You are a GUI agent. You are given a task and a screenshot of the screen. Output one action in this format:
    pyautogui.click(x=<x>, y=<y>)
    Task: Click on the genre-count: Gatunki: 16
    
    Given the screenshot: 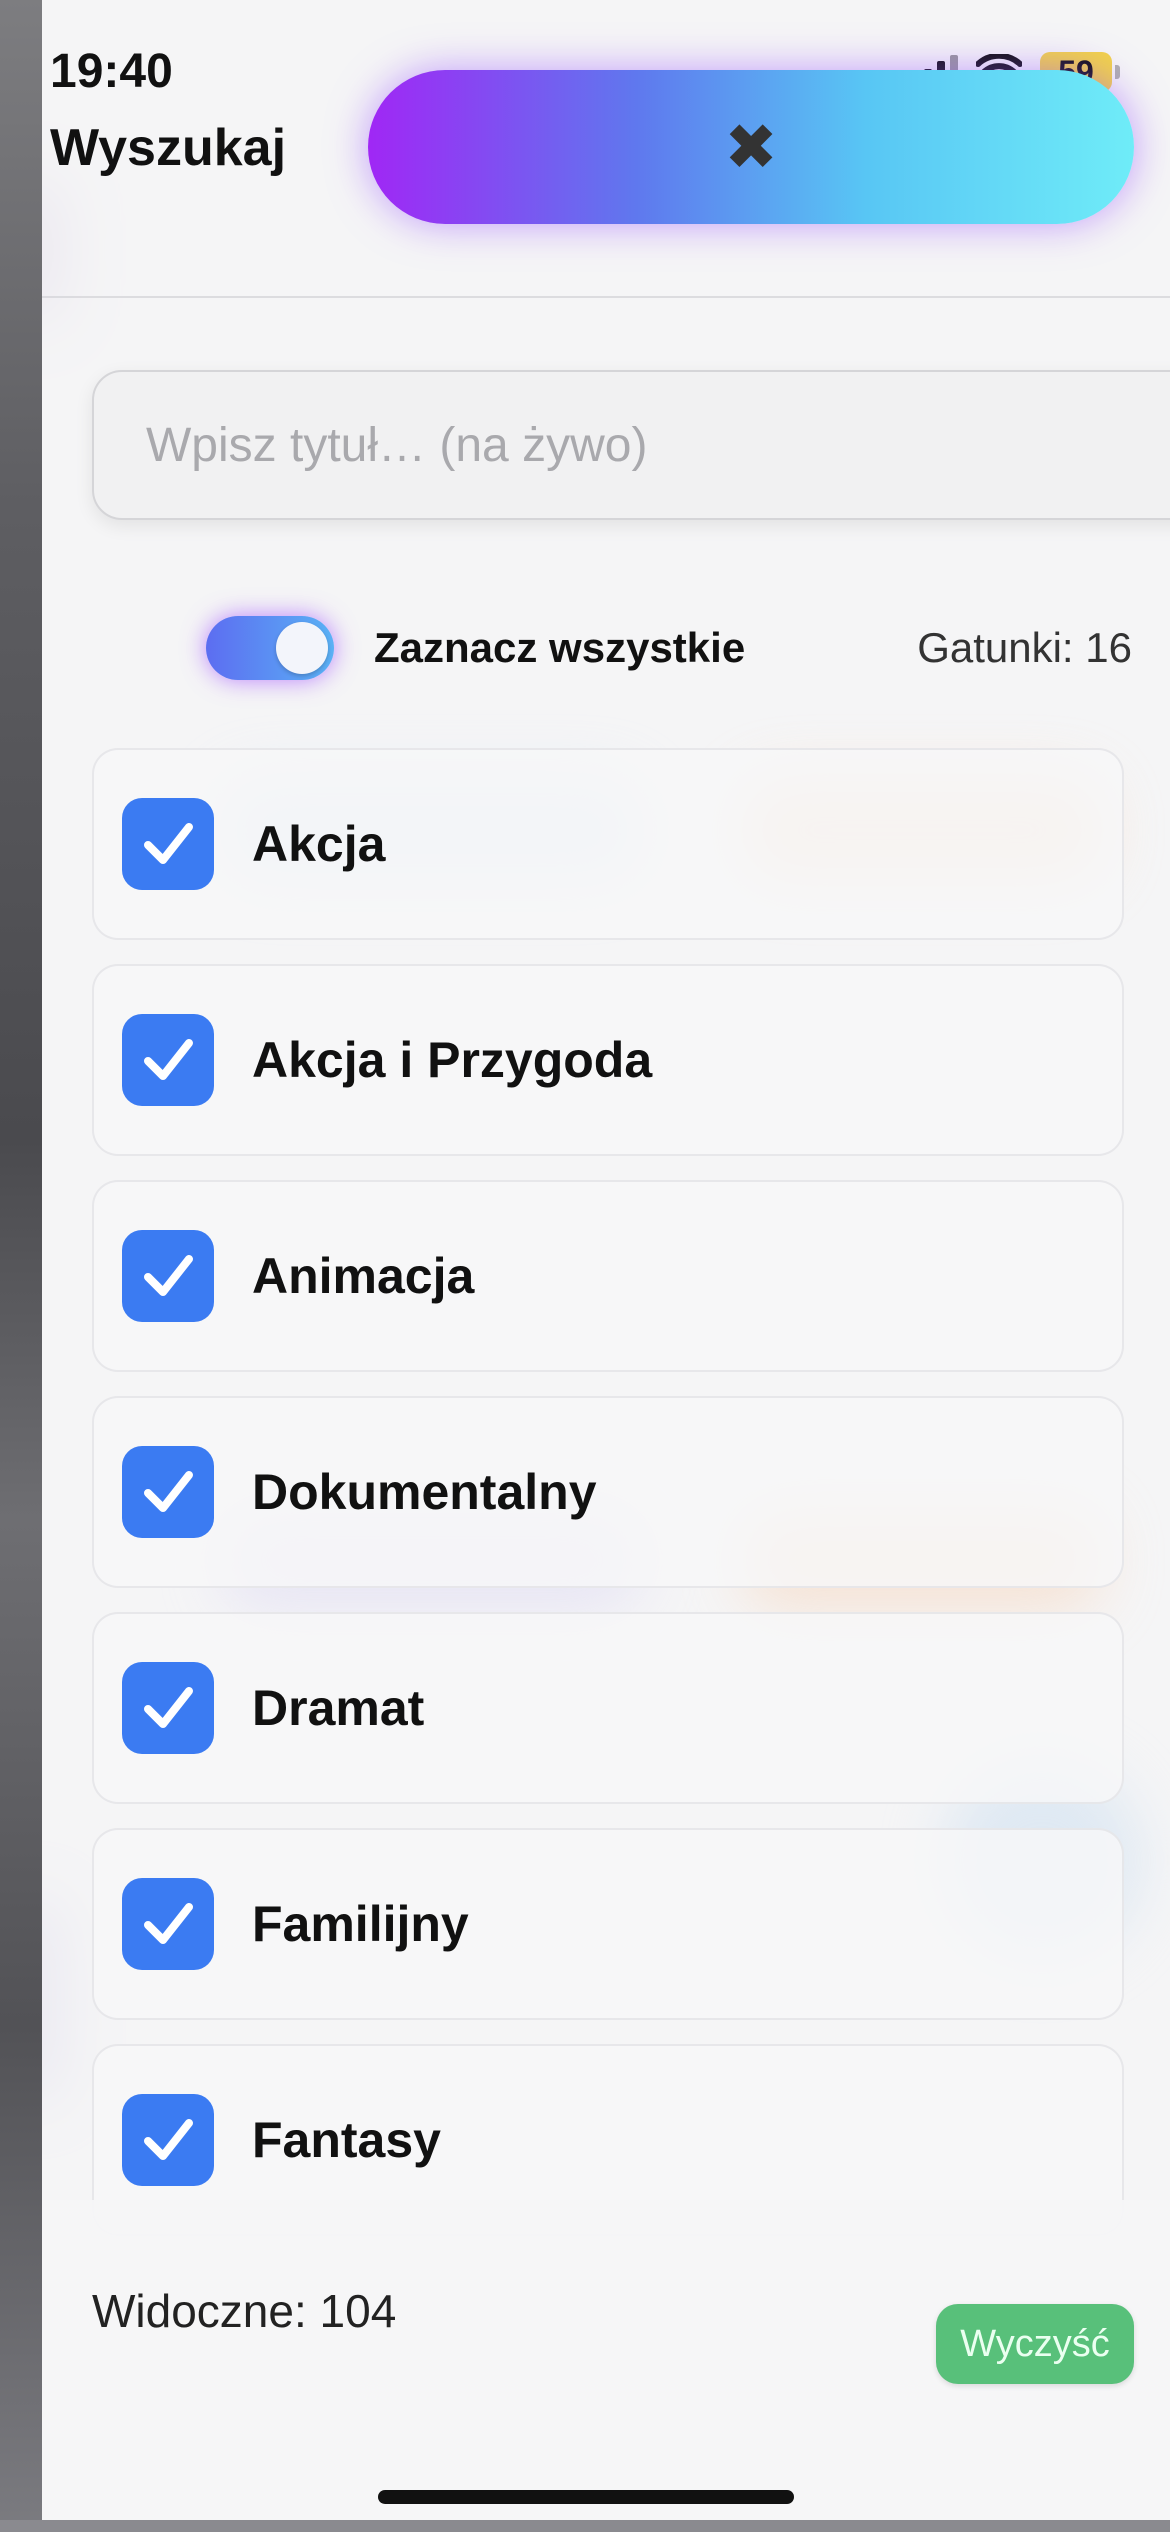 What is the action you would take?
    pyautogui.click(x=1024, y=647)
    